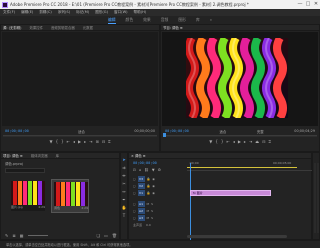 The image size is (320, 248). Describe the element at coordinates (240, 135) in the screenshot. I see `program-scrubber` at that location.